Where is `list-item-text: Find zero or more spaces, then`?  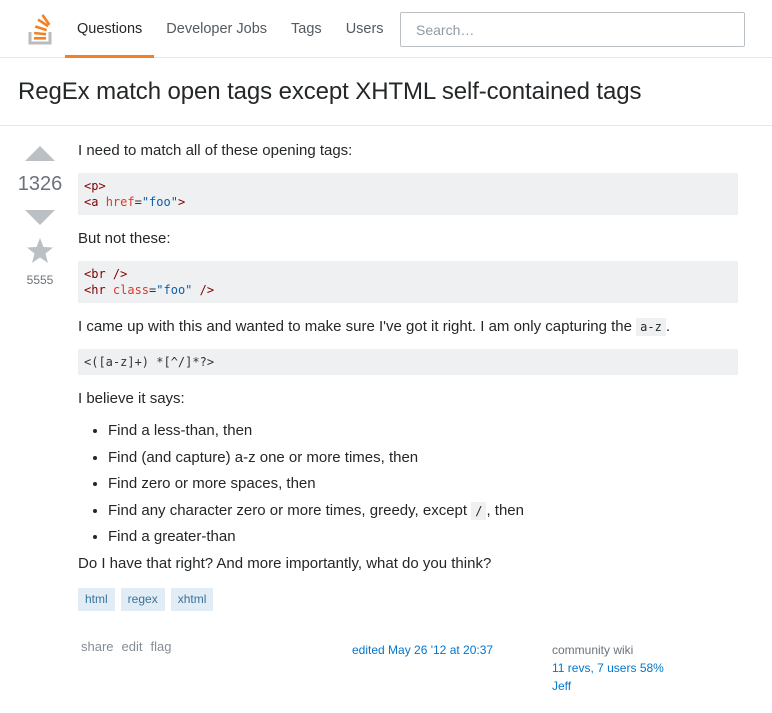
list-item-text: Find zero or more spaces, then is located at coordinates (212, 483).